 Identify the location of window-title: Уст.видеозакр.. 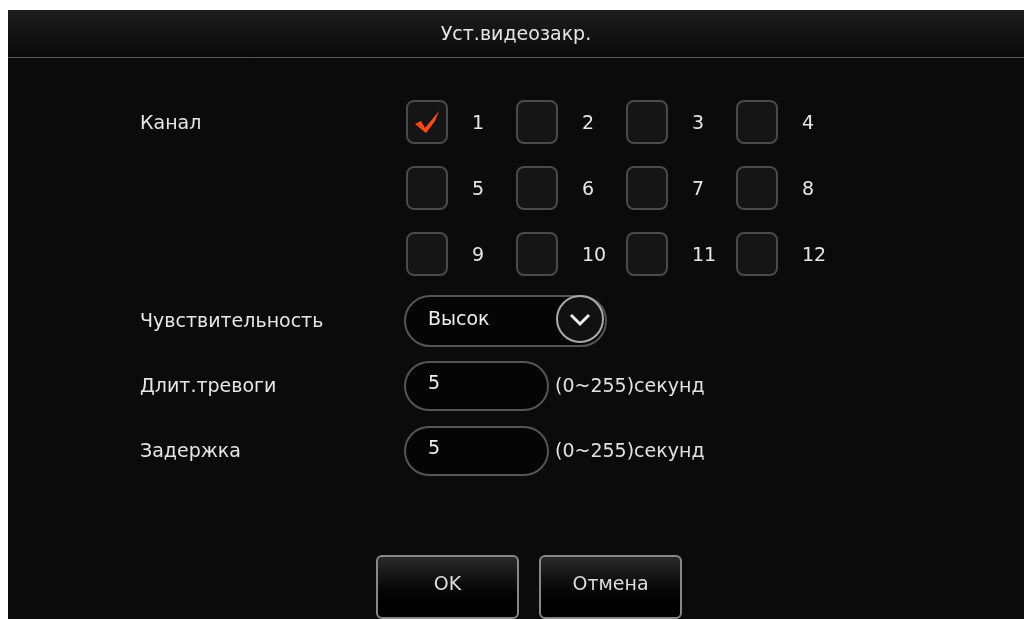
(516, 34).